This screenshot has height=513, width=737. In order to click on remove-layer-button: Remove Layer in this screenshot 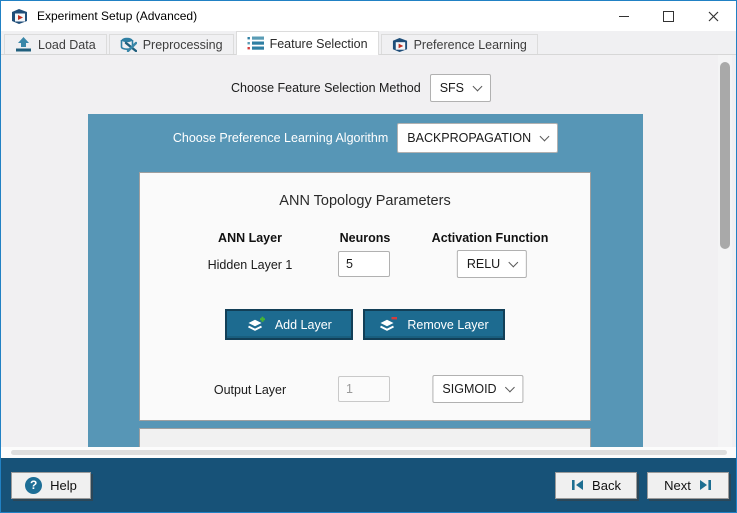, I will do `click(434, 324)`.